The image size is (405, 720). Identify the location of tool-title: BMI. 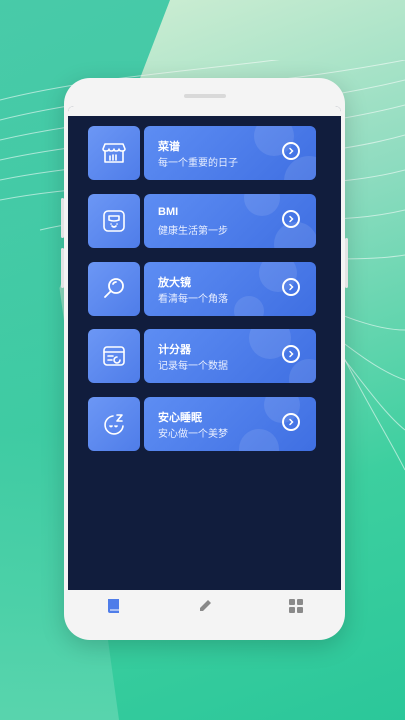
(168, 212).